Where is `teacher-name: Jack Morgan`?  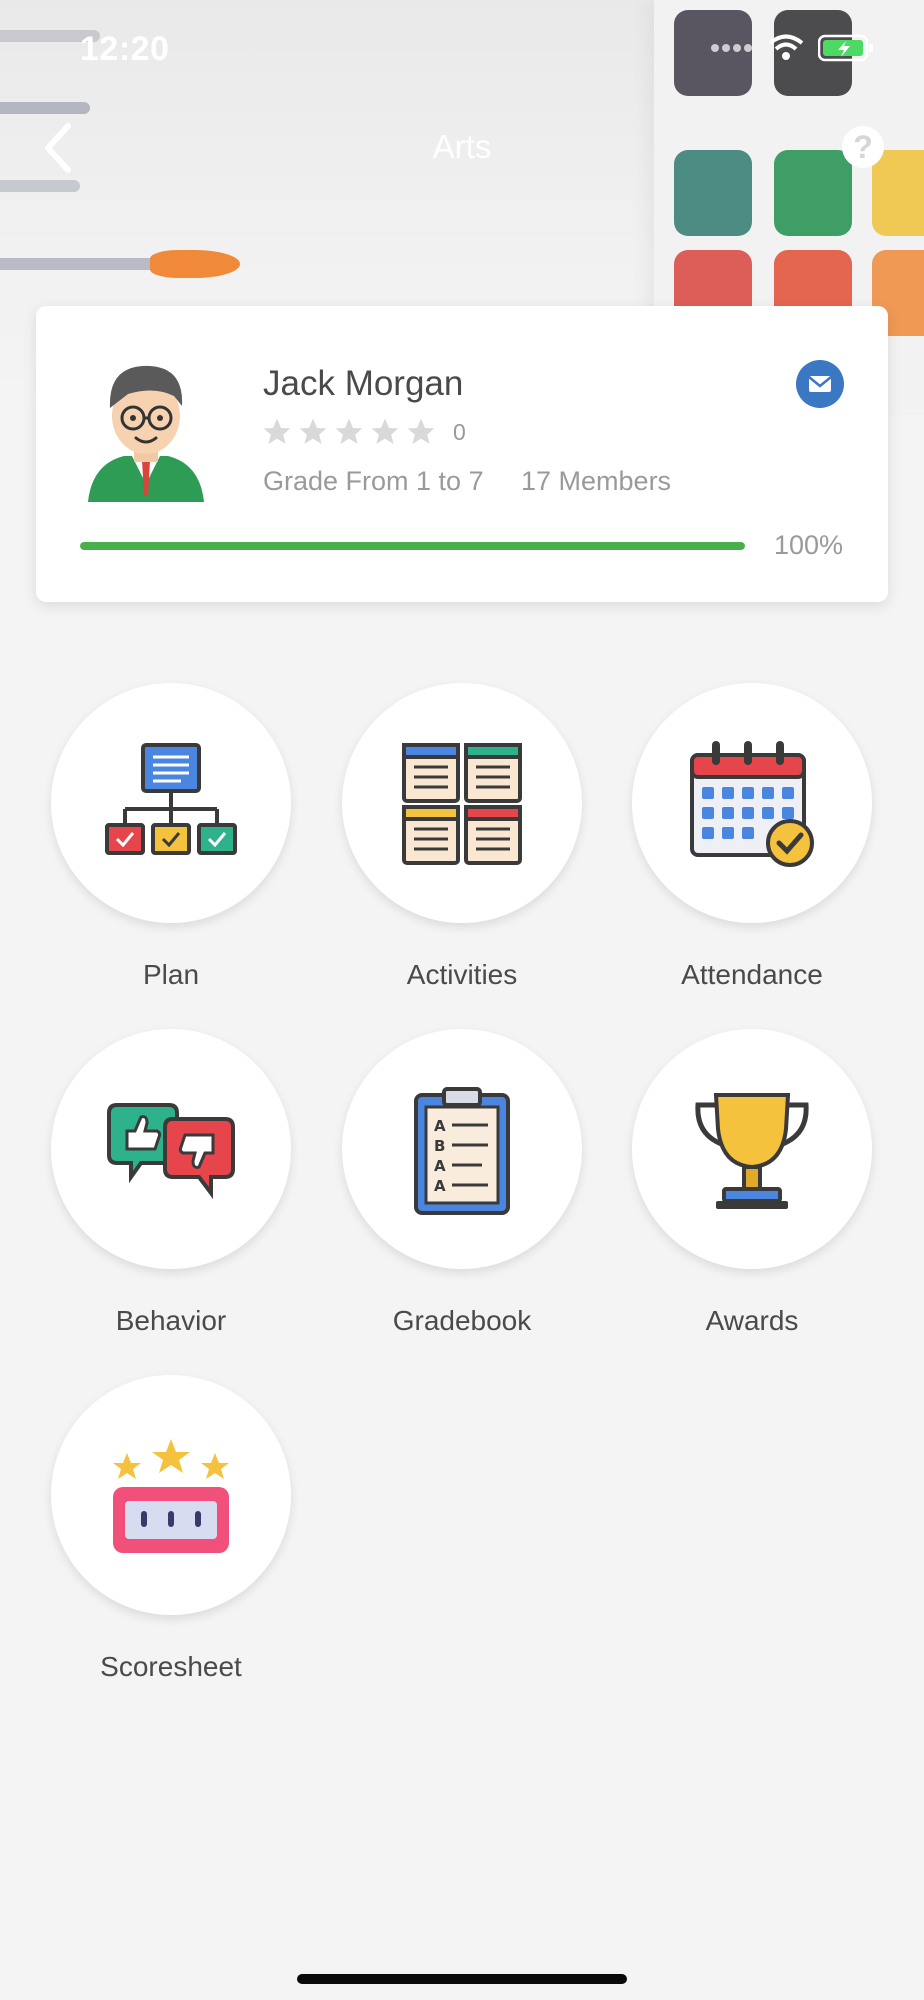 teacher-name: Jack Morgan is located at coordinates (363, 383).